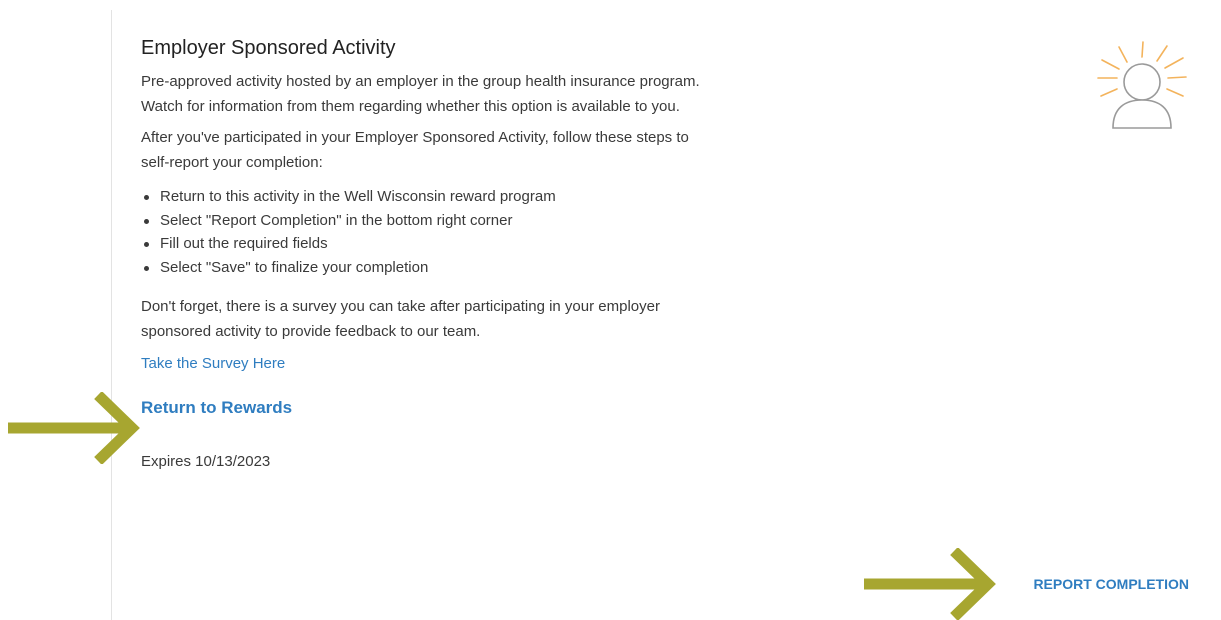 The width and height of the screenshot is (1221, 620). What do you see at coordinates (491, 408) in the screenshot?
I see `return-to-rewards-link: Return to Rewards` at bounding box center [491, 408].